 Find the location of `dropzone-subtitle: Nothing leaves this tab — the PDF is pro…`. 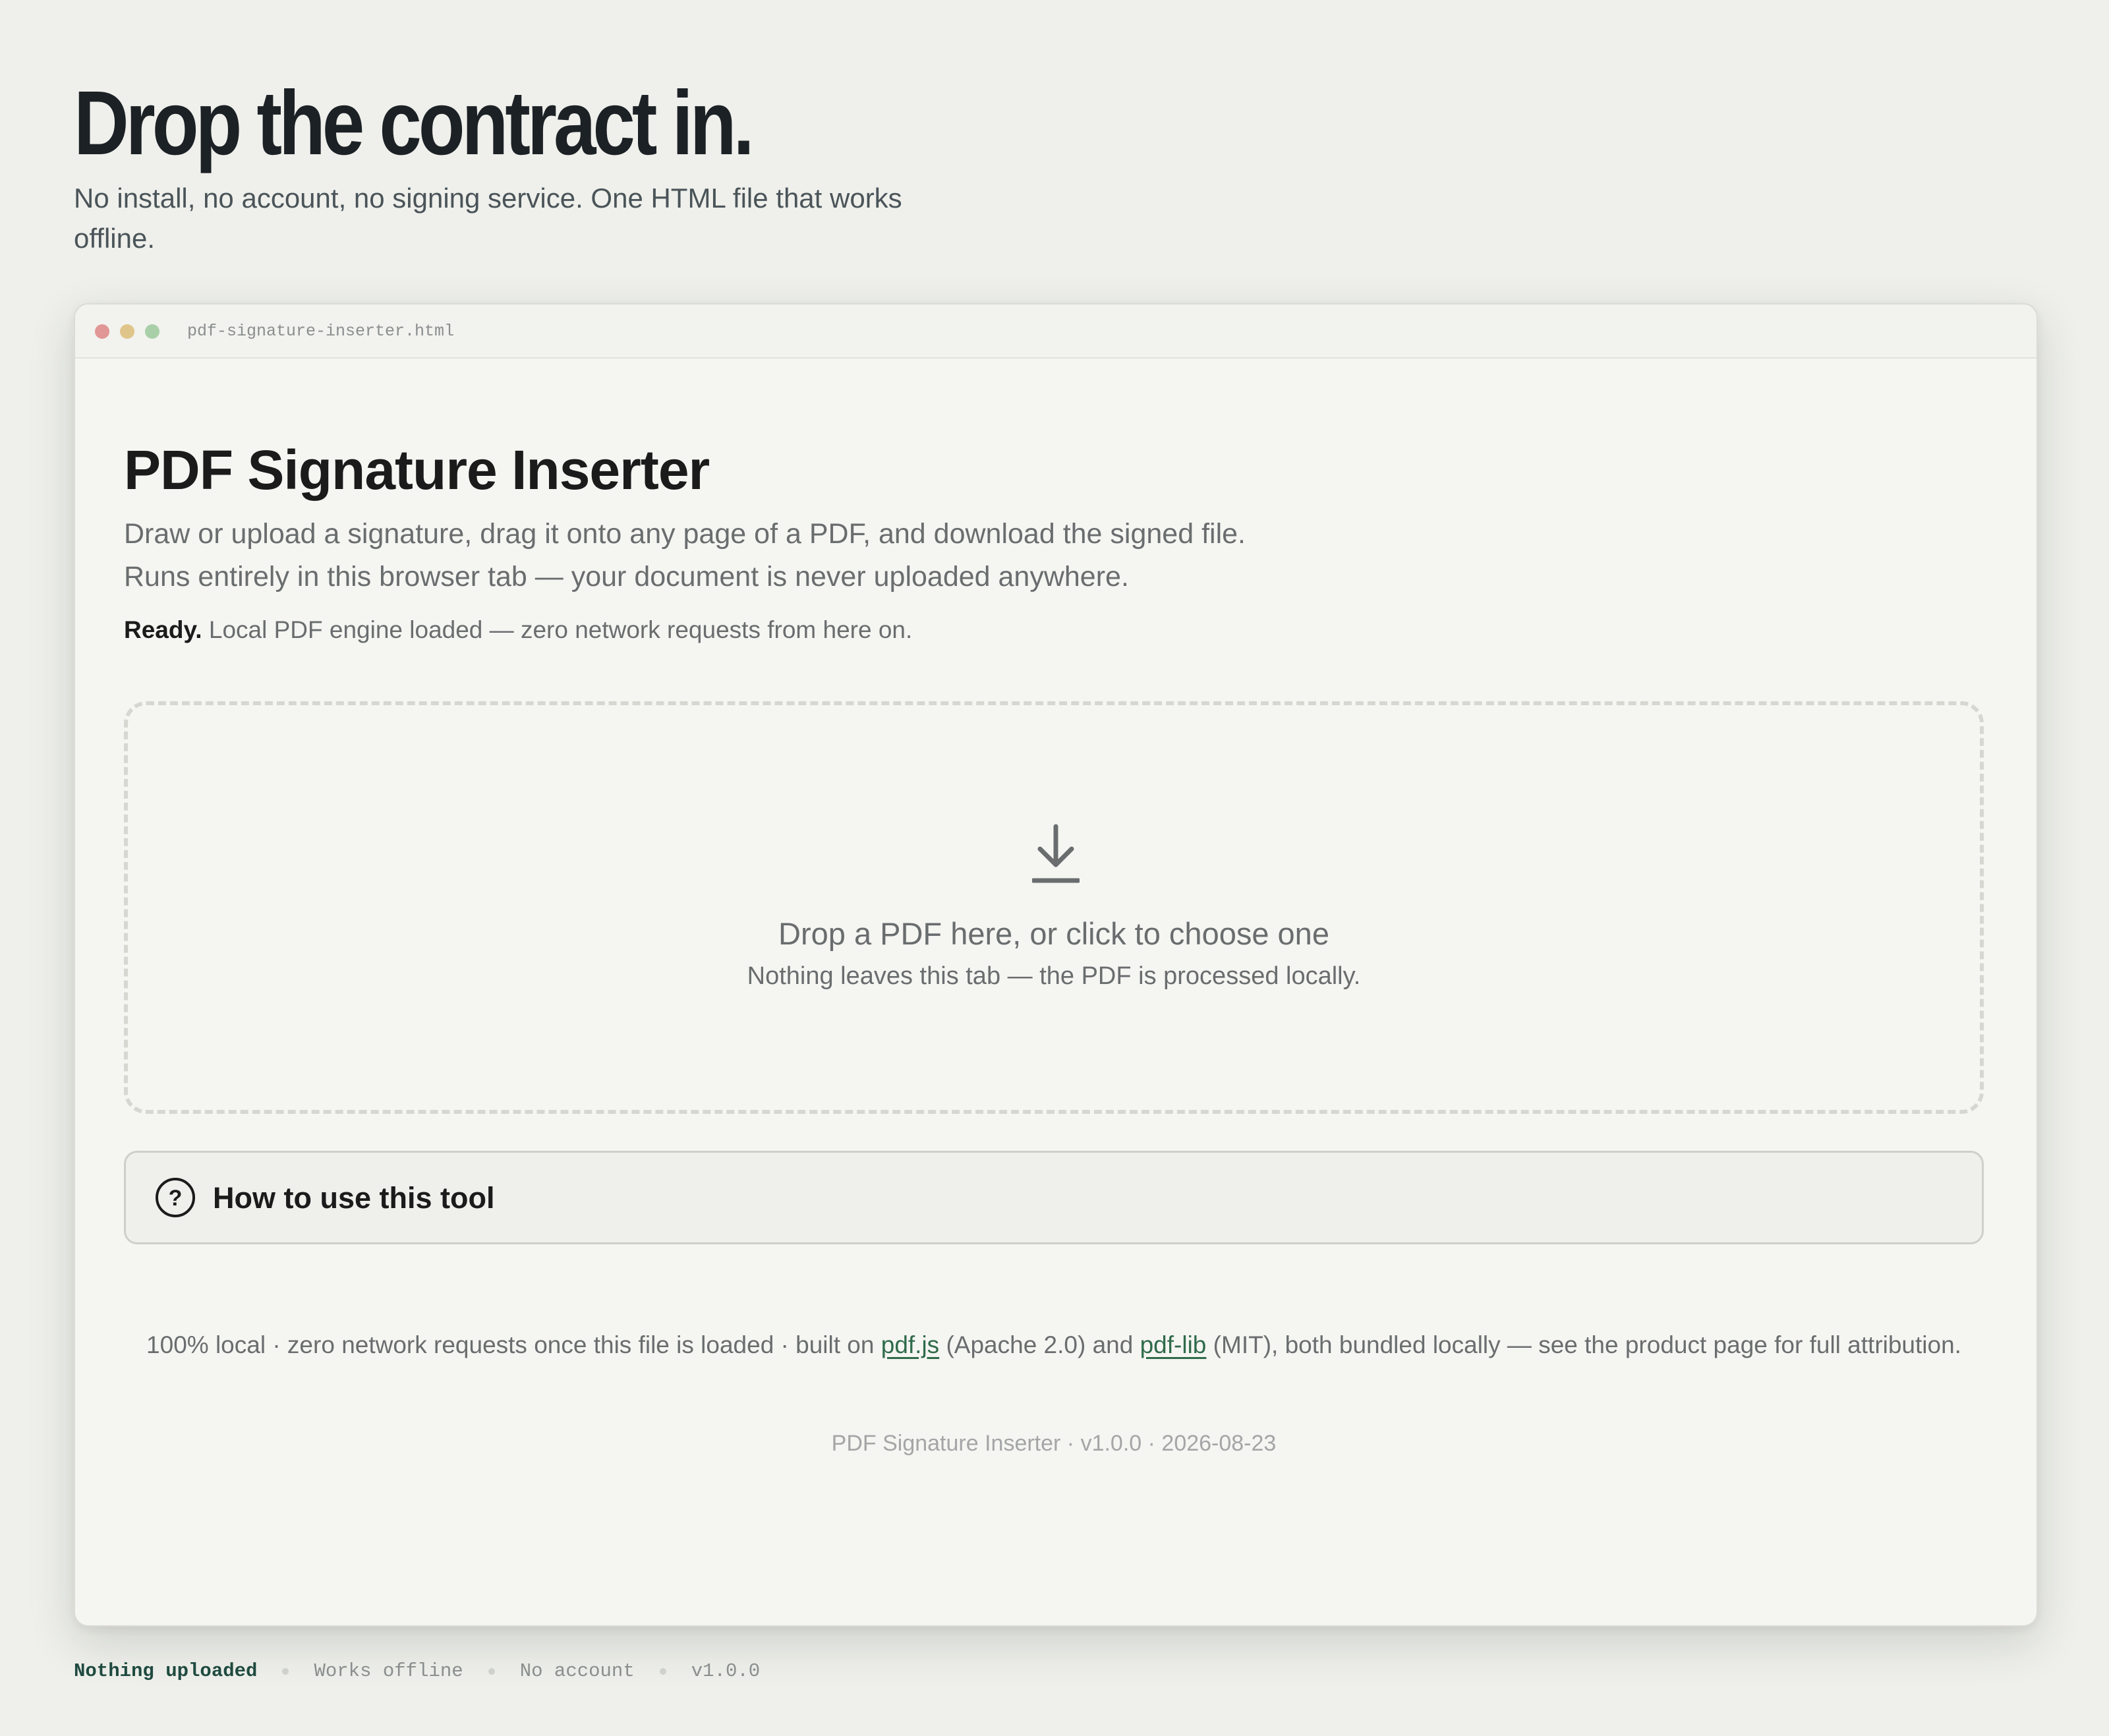

dropzone-subtitle: Nothing leaves this tab — the PDF is pro… is located at coordinates (1054, 976).